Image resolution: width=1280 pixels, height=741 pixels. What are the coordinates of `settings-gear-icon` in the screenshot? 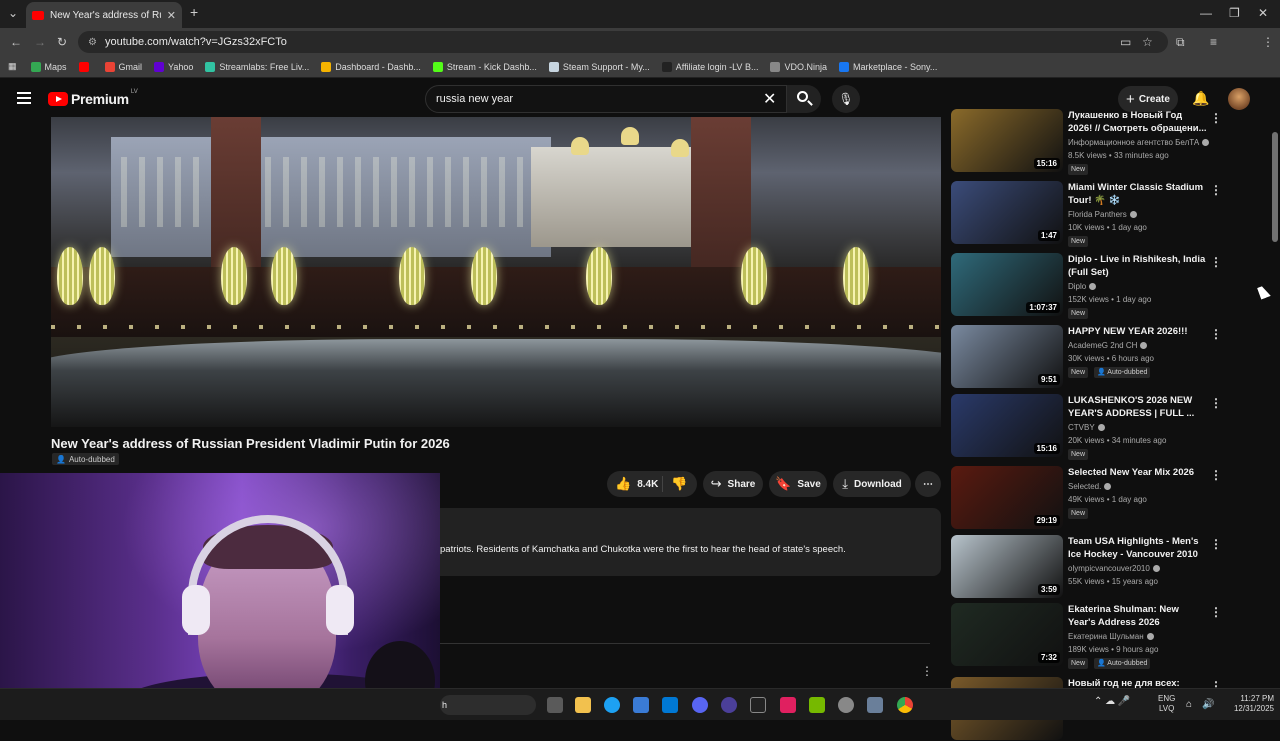 It's located at (875, 705).